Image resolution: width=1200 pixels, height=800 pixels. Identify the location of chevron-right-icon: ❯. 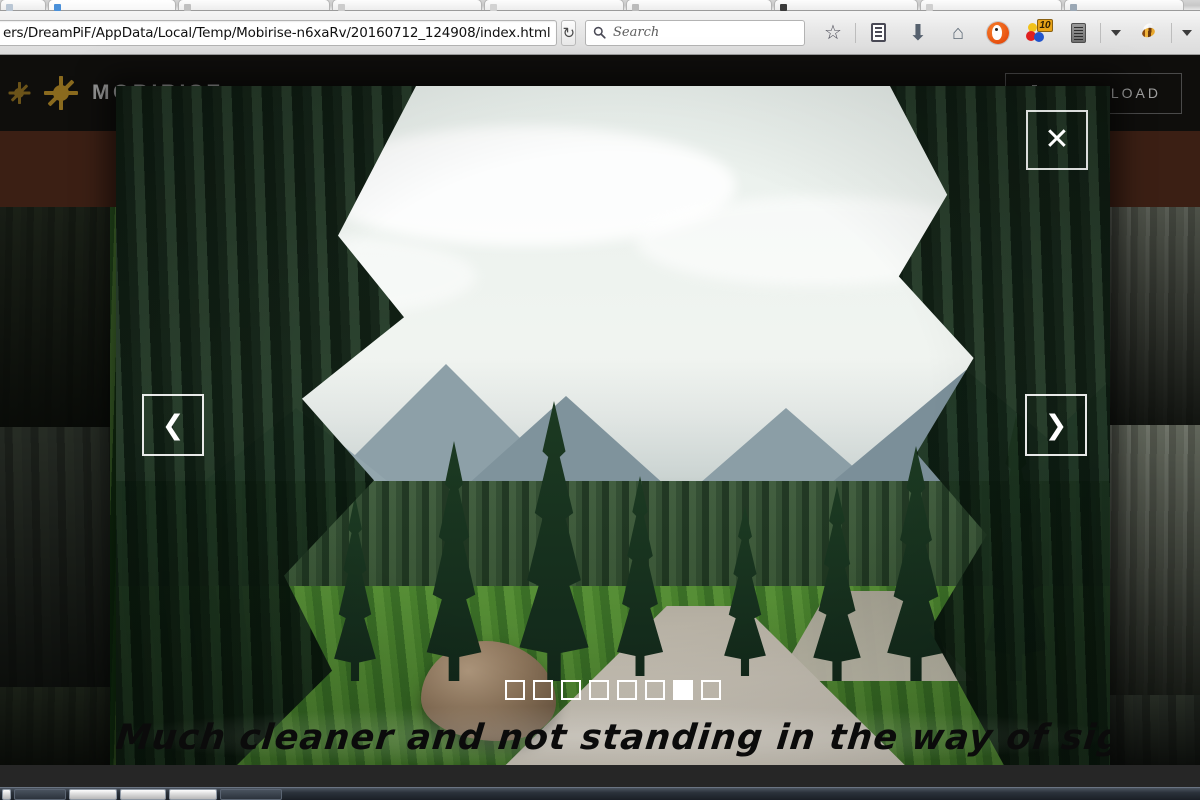
(1056, 424).